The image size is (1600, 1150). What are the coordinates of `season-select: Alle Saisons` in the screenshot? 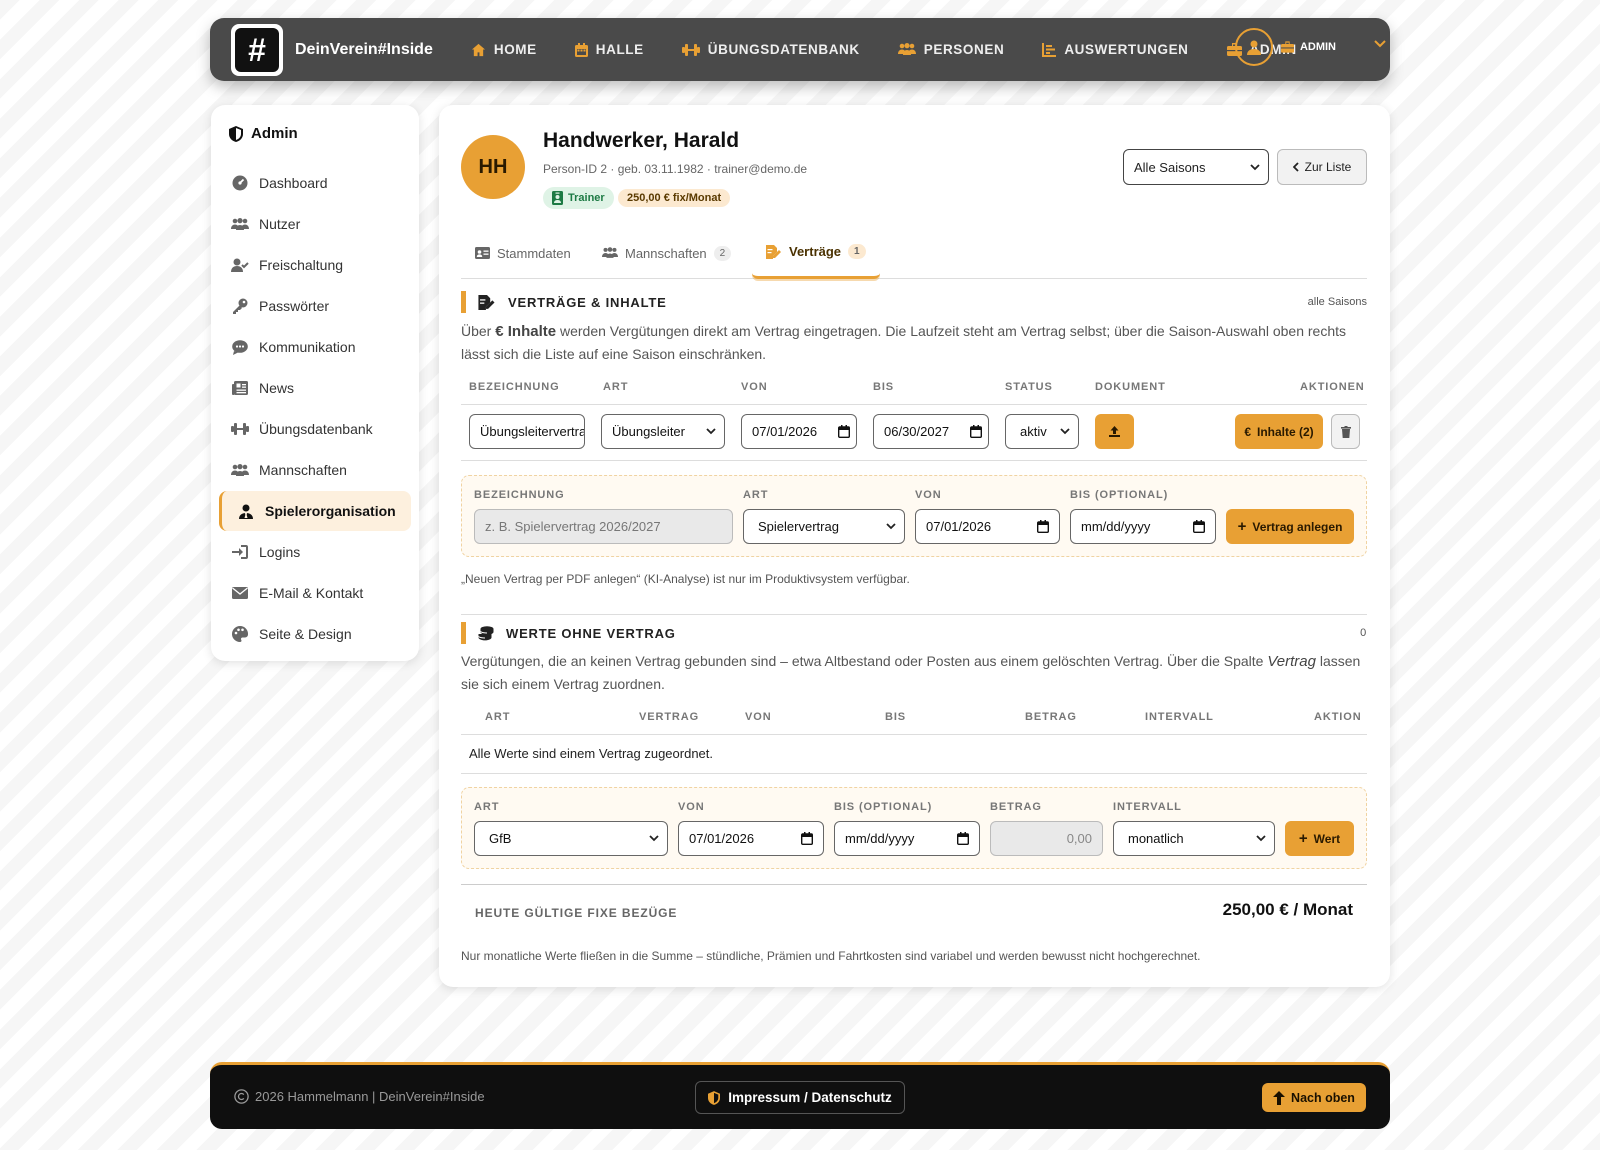 It's located at (1196, 167).